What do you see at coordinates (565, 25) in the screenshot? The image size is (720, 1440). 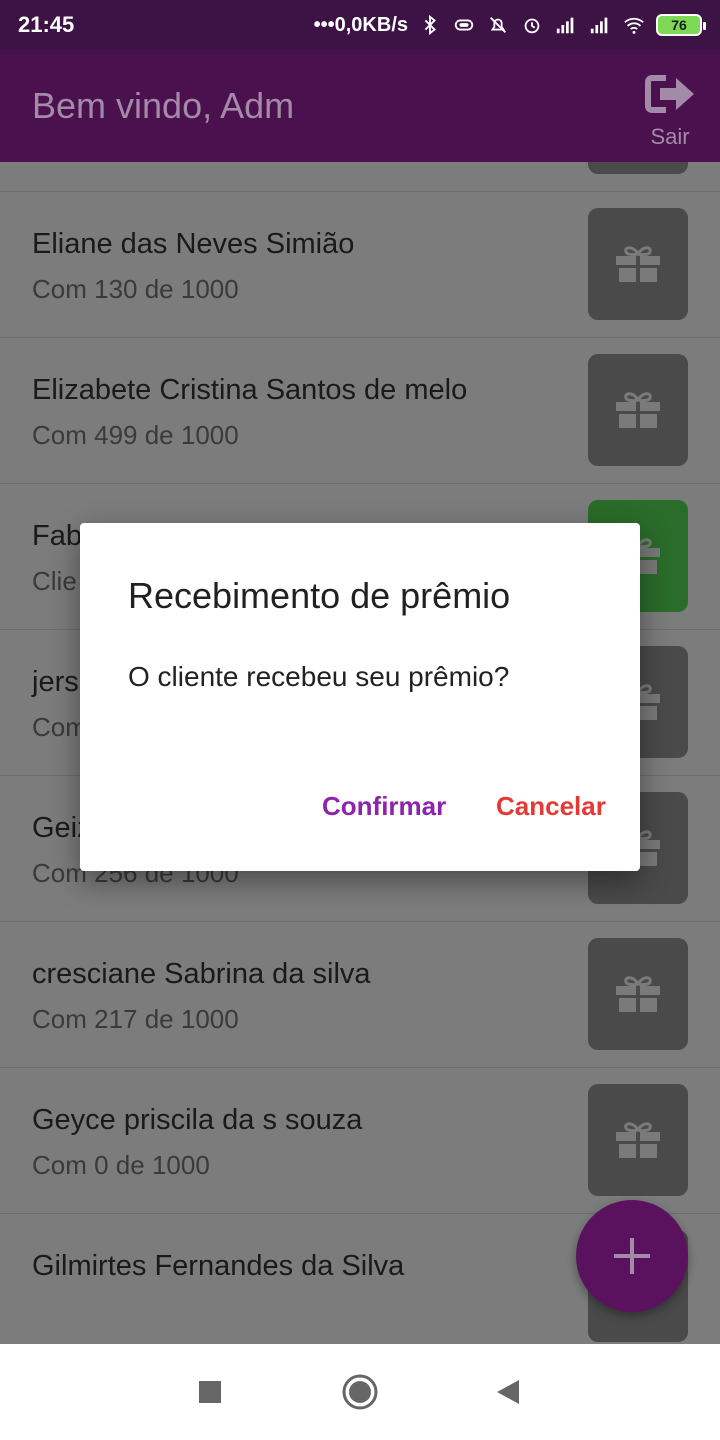 I see `signal-icon` at bounding box center [565, 25].